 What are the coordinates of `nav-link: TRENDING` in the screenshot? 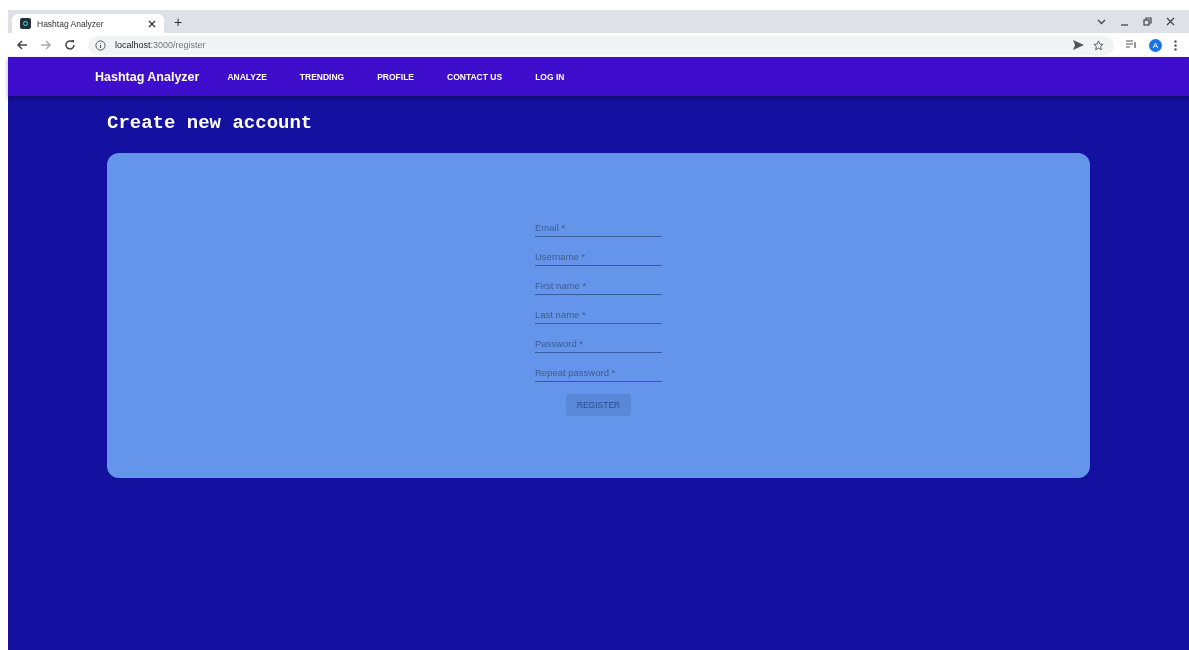 It's located at (322, 76).